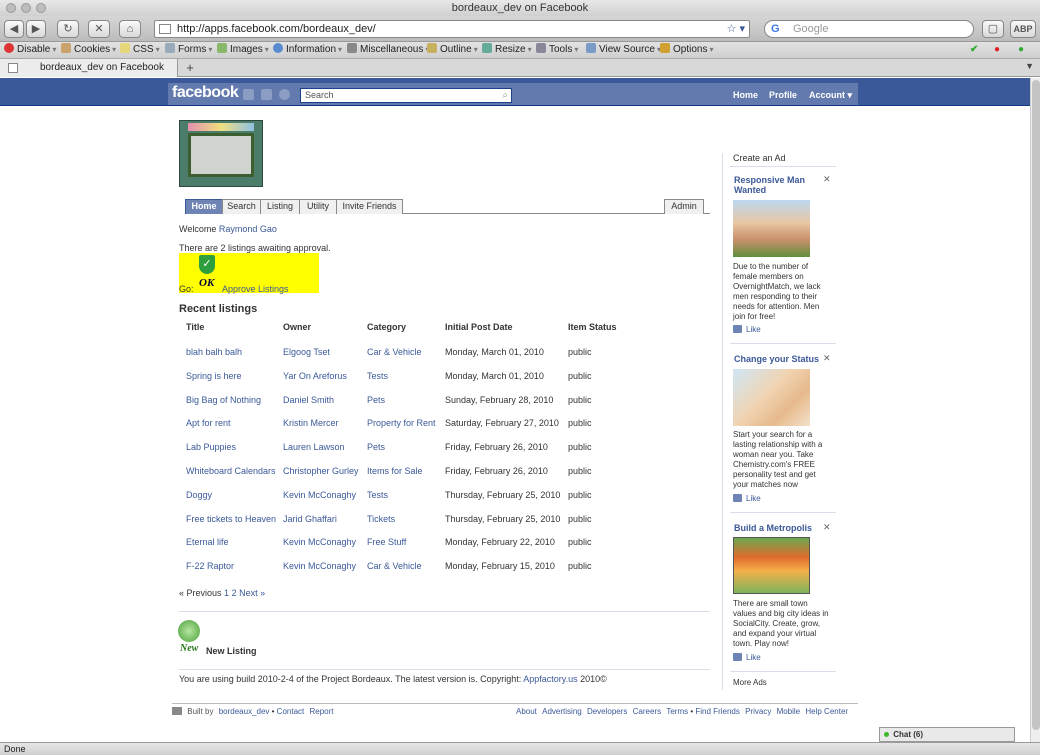 Image resolution: width=1040 pixels, height=755 pixels. I want to click on ad-title-1: Responsive Man Wanted, so click(774, 185).